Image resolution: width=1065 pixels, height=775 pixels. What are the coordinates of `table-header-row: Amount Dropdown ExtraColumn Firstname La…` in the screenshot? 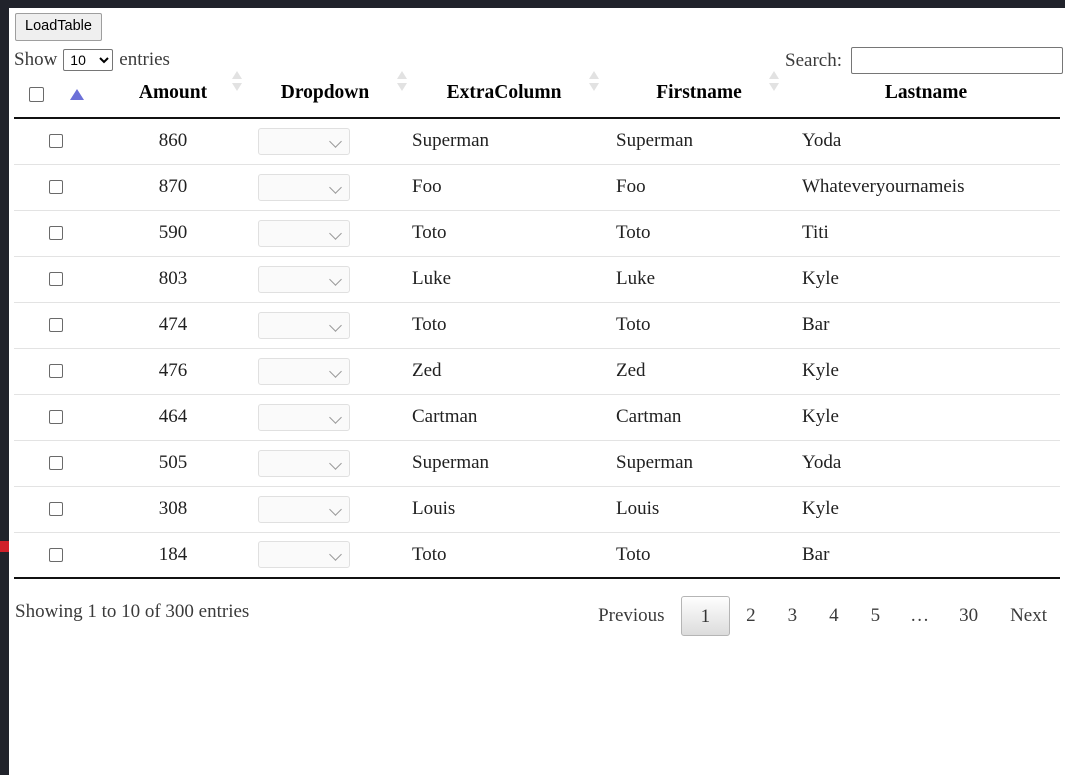 It's located at (537, 95).